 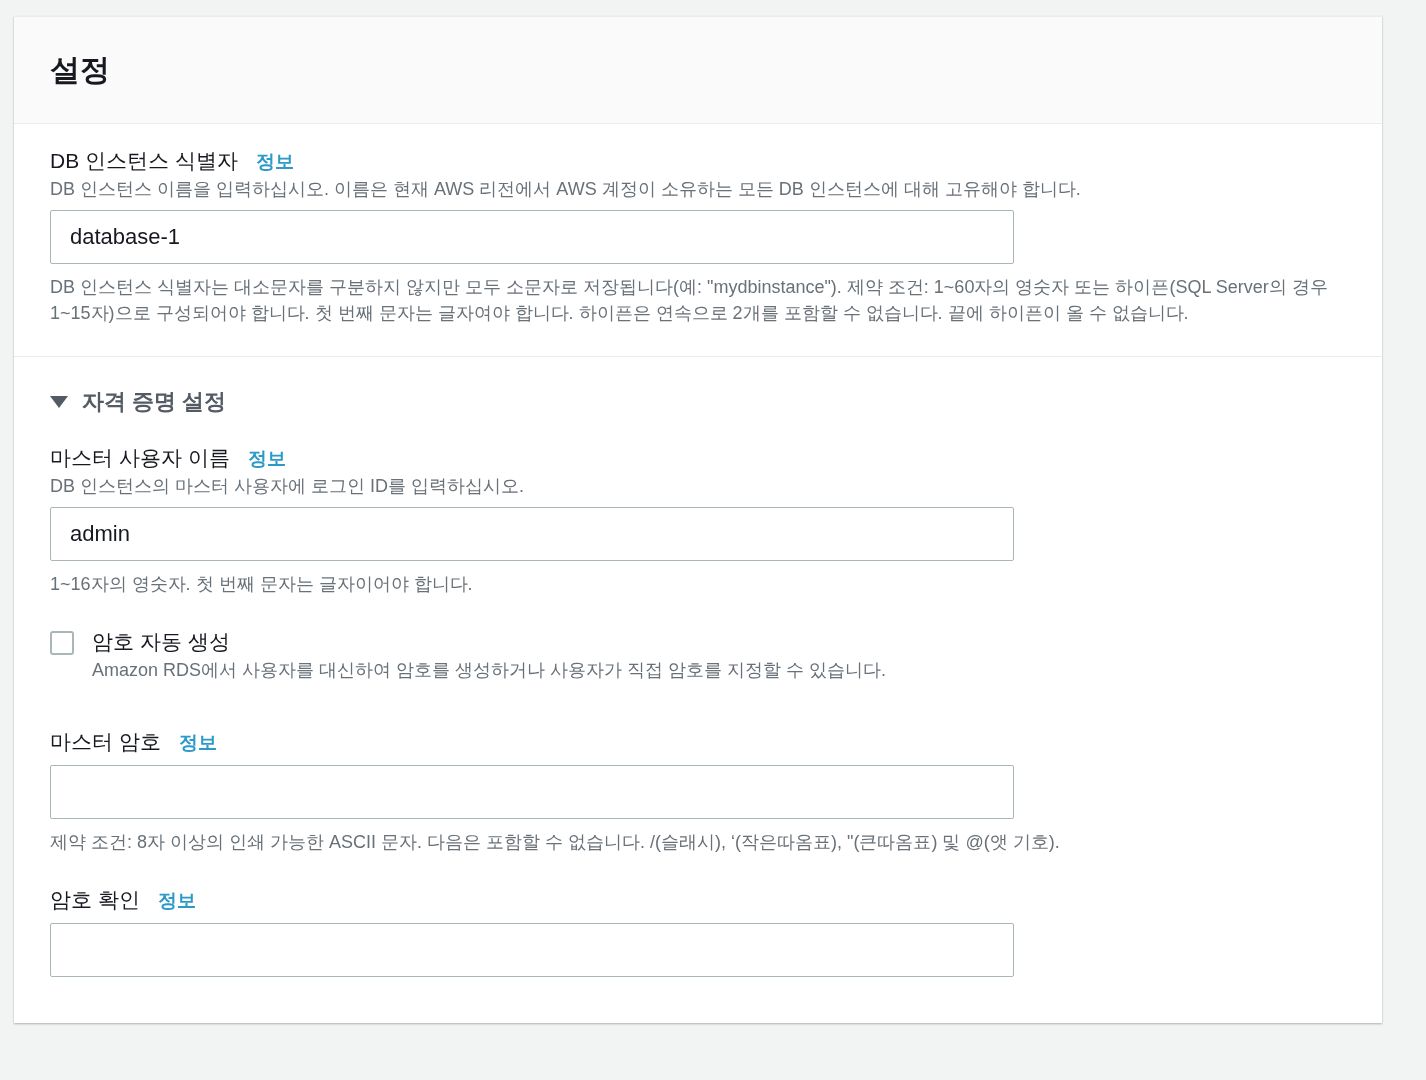 What do you see at coordinates (555, 842) in the screenshot?
I see `constraint-text: 제약 조건: 8자 이상의 인쇄 가능한 ASCII 문자. 다음은 포함할 수 없습니다. /(슬래시), ‘(작은따옴표), "(큰따옴표) 및 @(앳 기호).` at bounding box center [555, 842].